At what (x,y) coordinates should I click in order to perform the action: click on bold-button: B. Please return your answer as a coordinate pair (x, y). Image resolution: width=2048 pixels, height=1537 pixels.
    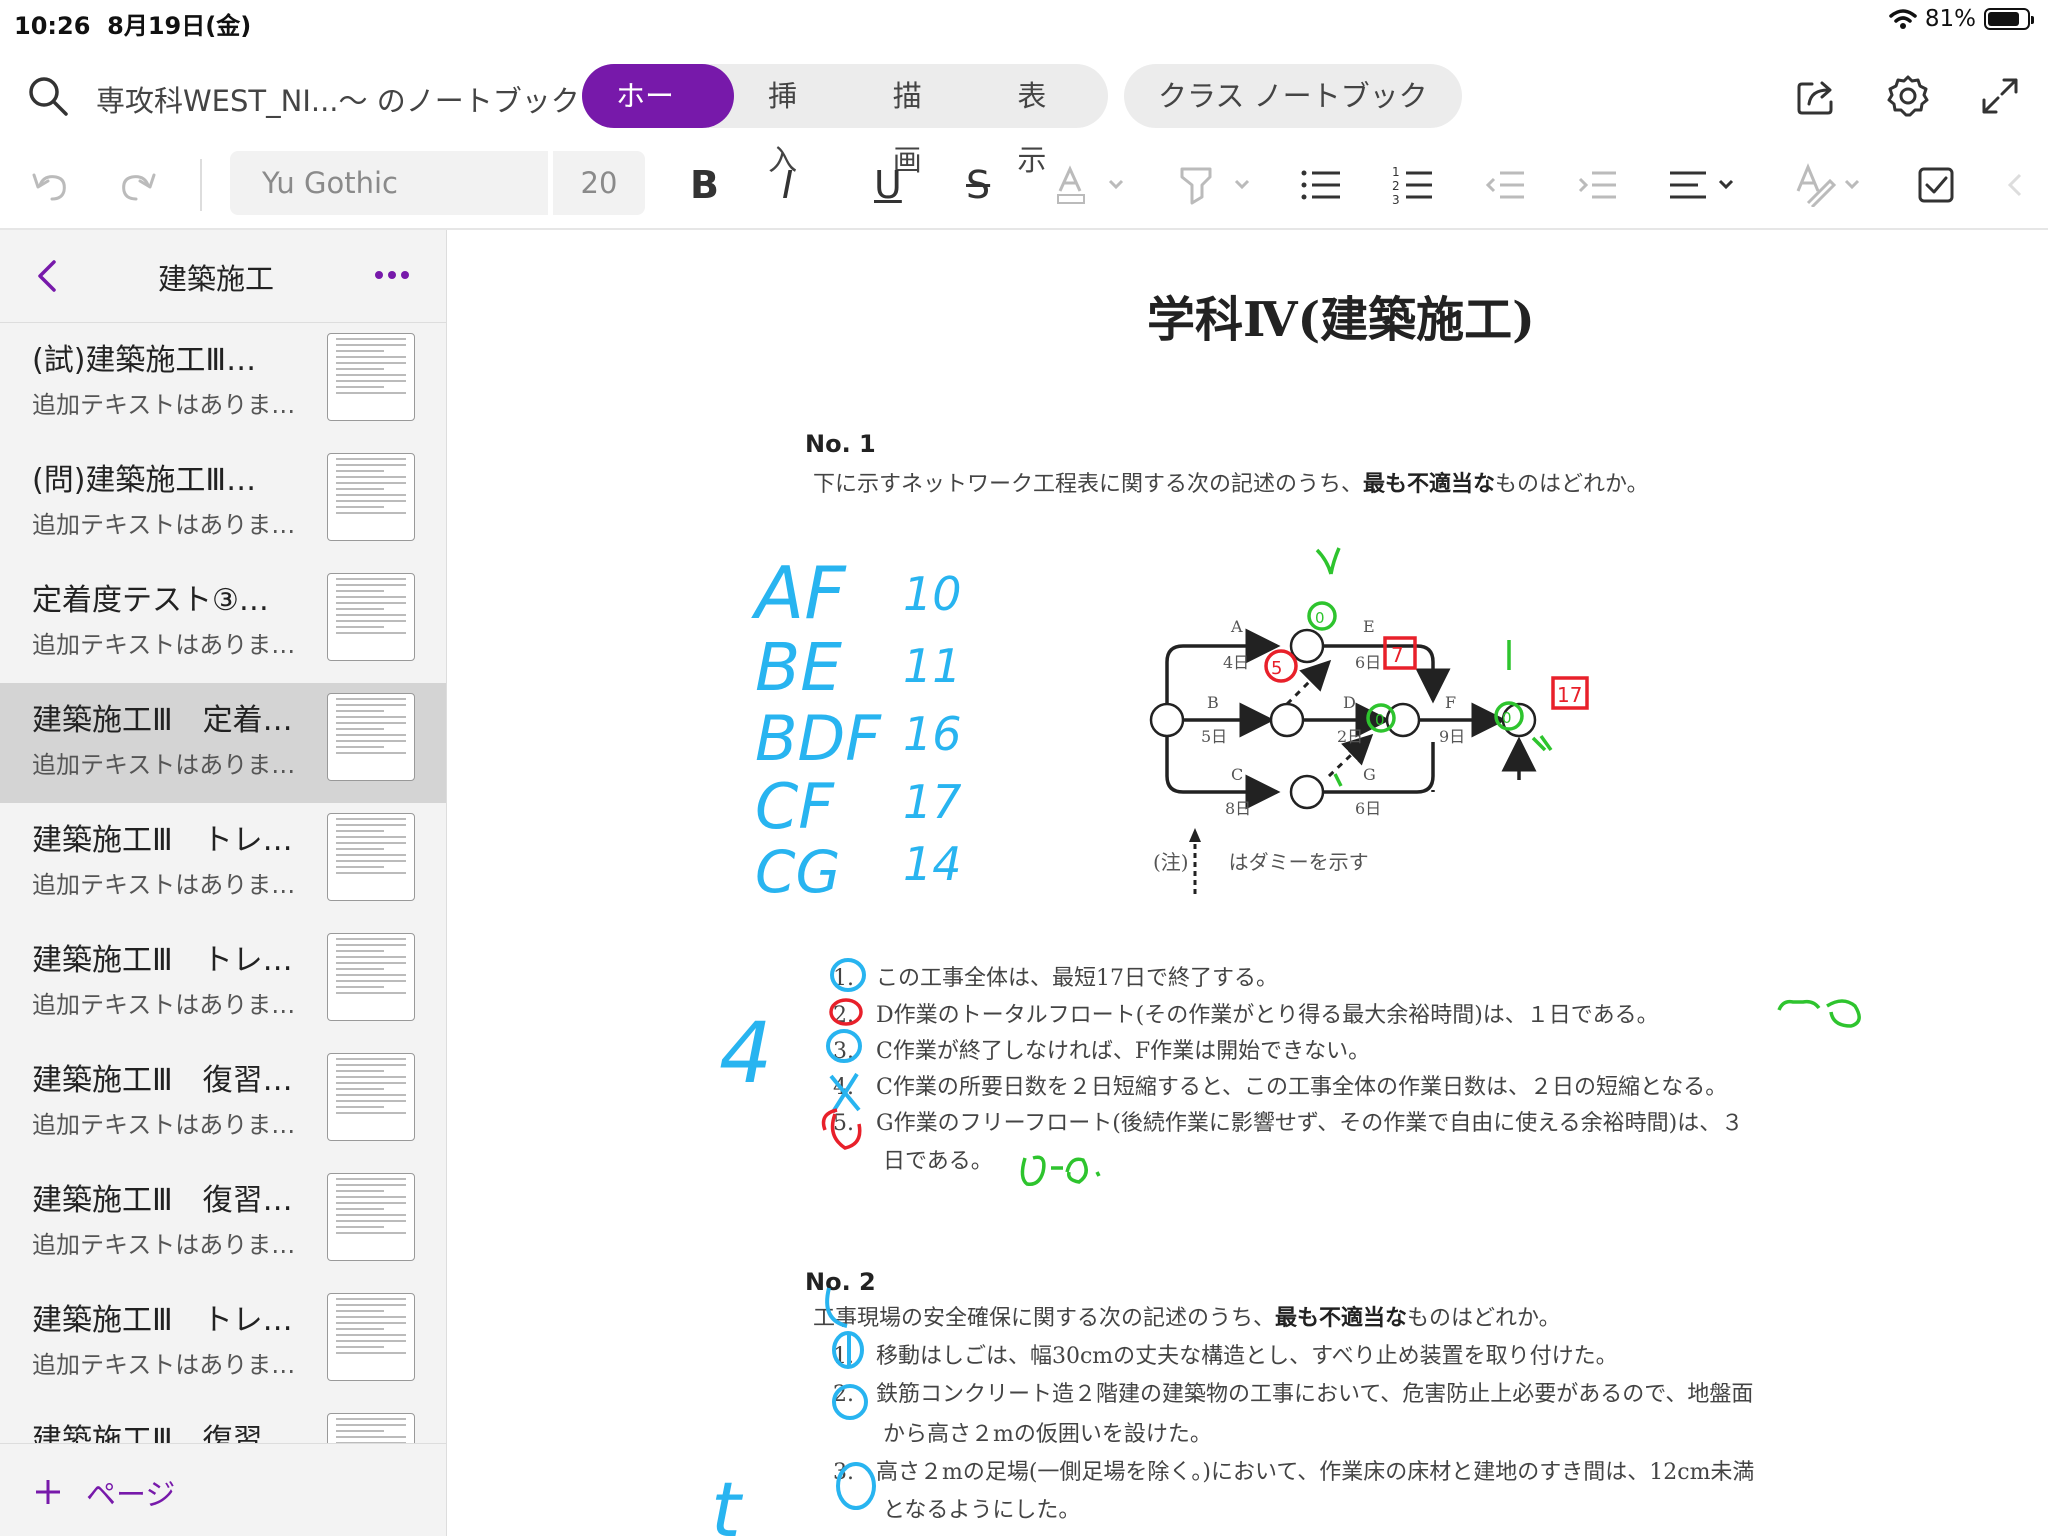
    Looking at the image, I should click on (704, 185).